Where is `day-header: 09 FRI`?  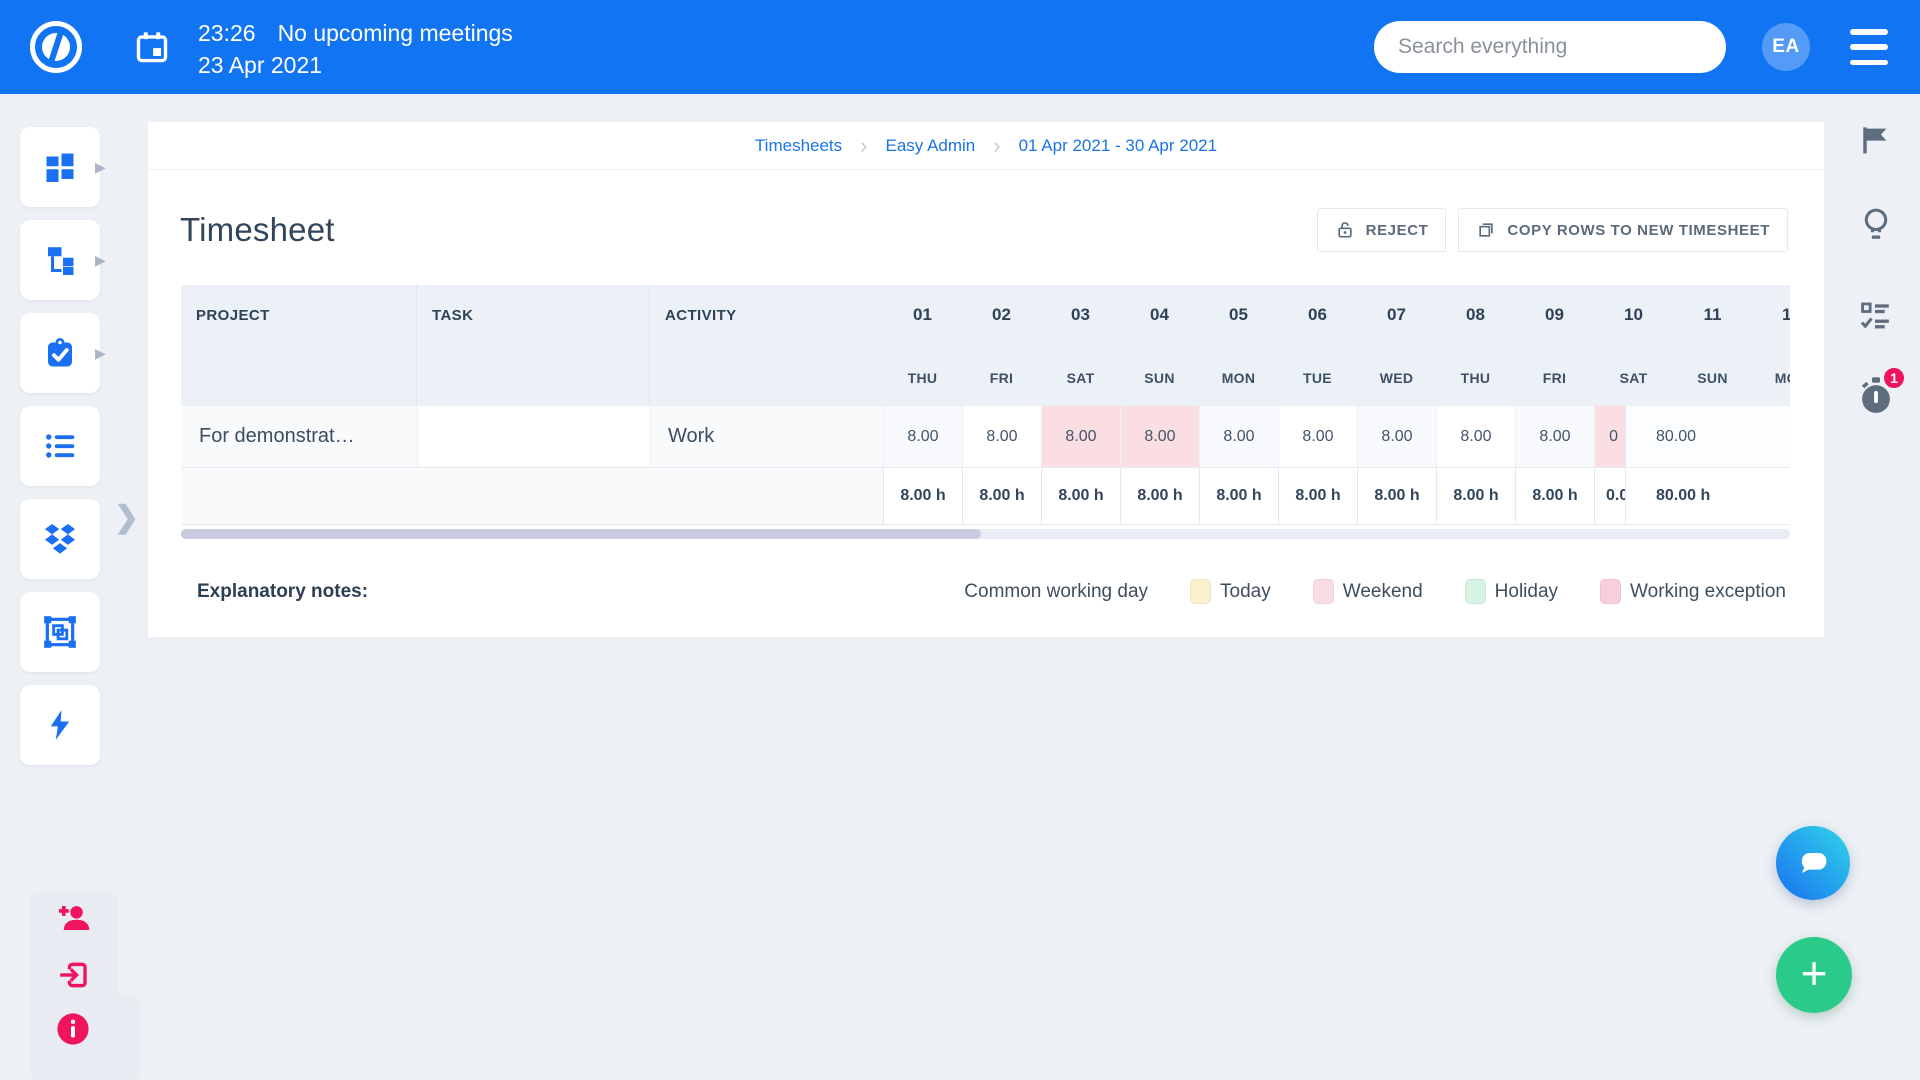
day-header: 09 FRI is located at coordinates (1554, 345).